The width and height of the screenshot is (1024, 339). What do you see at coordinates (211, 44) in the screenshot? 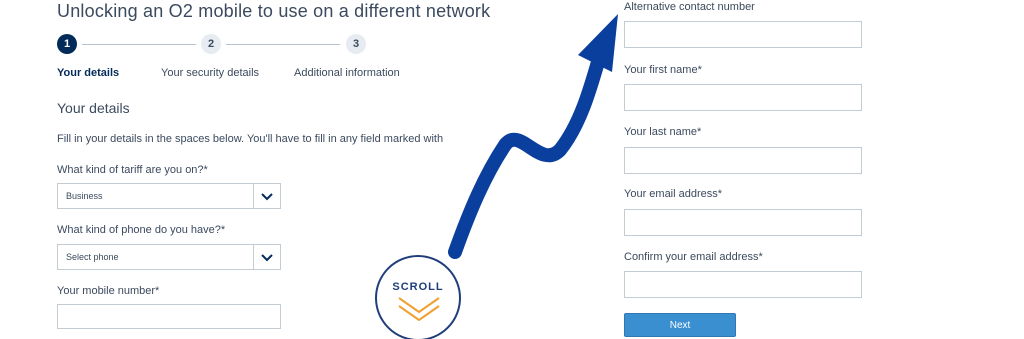
I see `step-2-indicator: 2` at bounding box center [211, 44].